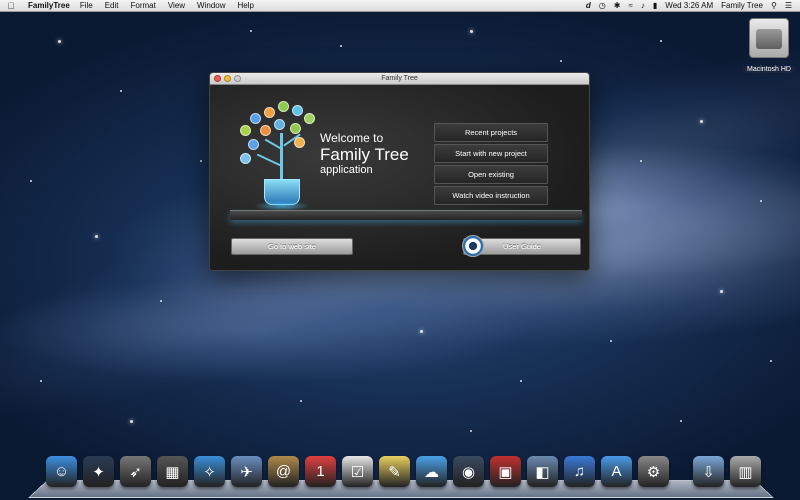 The width and height of the screenshot is (800, 500). I want to click on app-store-icon: A, so click(616, 471).